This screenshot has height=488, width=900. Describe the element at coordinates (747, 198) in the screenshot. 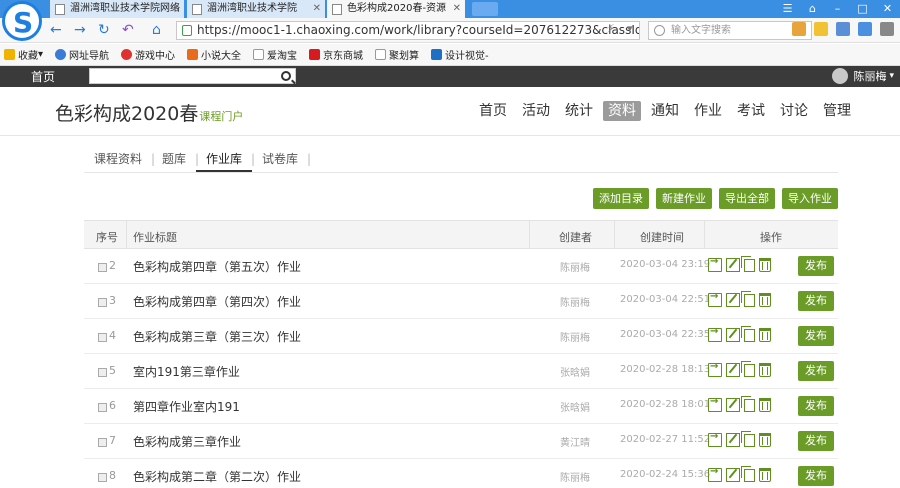

I see `export-all-button: 导出全部` at that location.